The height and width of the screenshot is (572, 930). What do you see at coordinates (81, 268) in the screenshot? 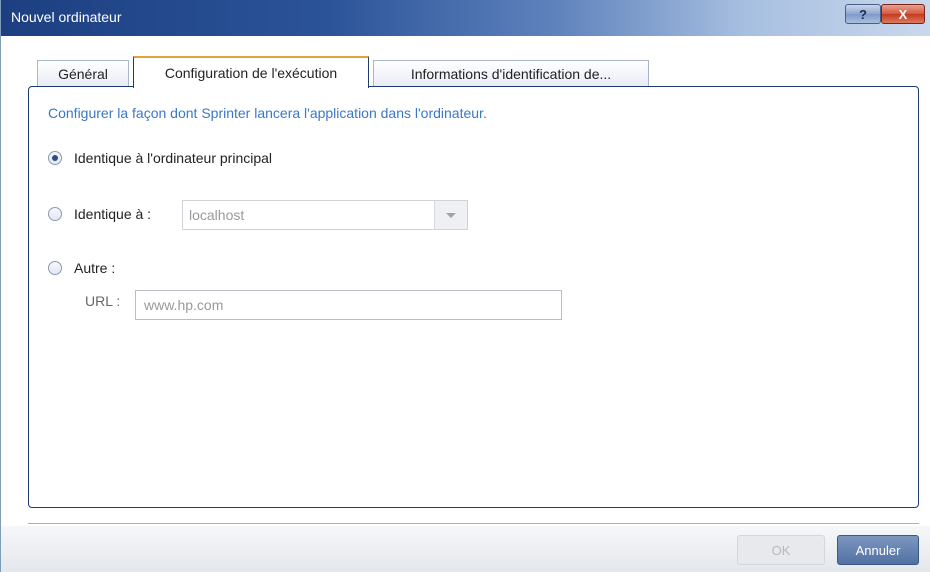
I see `option-other: Autre :` at bounding box center [81, 268].